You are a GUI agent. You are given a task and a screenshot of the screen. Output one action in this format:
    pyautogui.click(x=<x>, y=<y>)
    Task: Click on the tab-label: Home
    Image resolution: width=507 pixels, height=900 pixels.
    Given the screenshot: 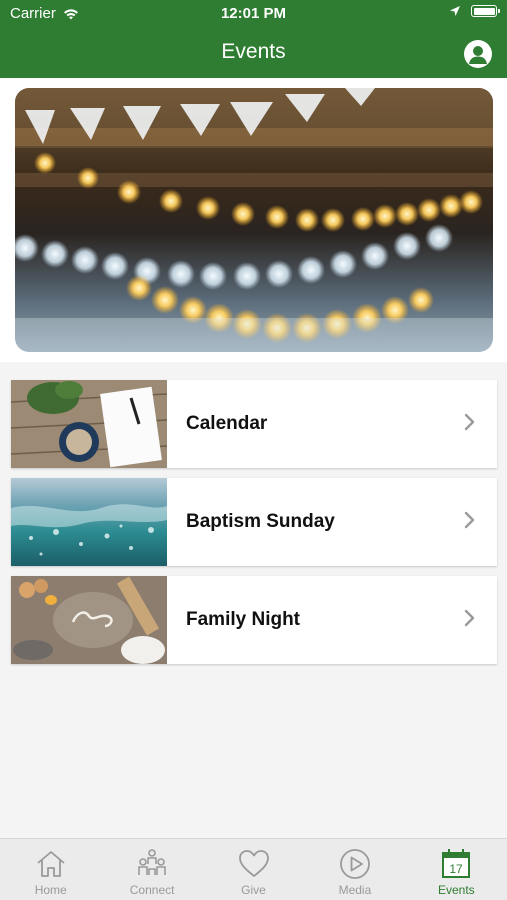 What is the action you would take?
    pyautogui.click(x=50, y=890)
    